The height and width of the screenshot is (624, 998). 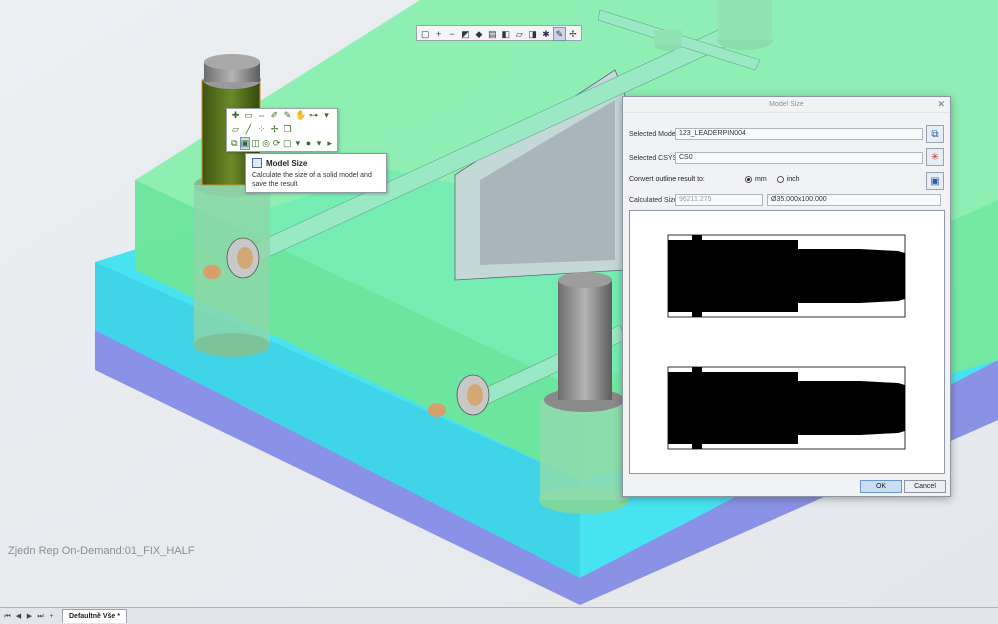 What do you see at coordinates (438, 34) in the screenshot?
I see `zoom-in-icon: +` at bounding box center [438, 34].